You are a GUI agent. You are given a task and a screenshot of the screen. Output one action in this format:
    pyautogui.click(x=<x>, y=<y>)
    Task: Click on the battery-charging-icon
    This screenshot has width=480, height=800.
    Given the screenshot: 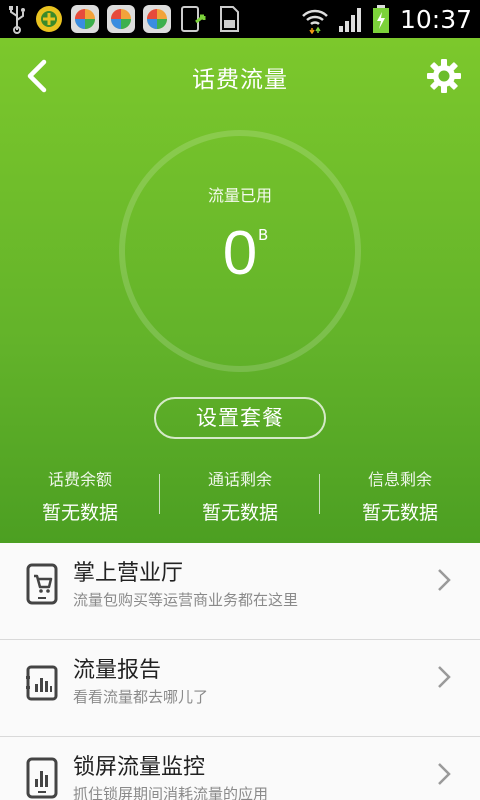 What is the action you would take?
    pyautogui.click(x=380, y=19)
    